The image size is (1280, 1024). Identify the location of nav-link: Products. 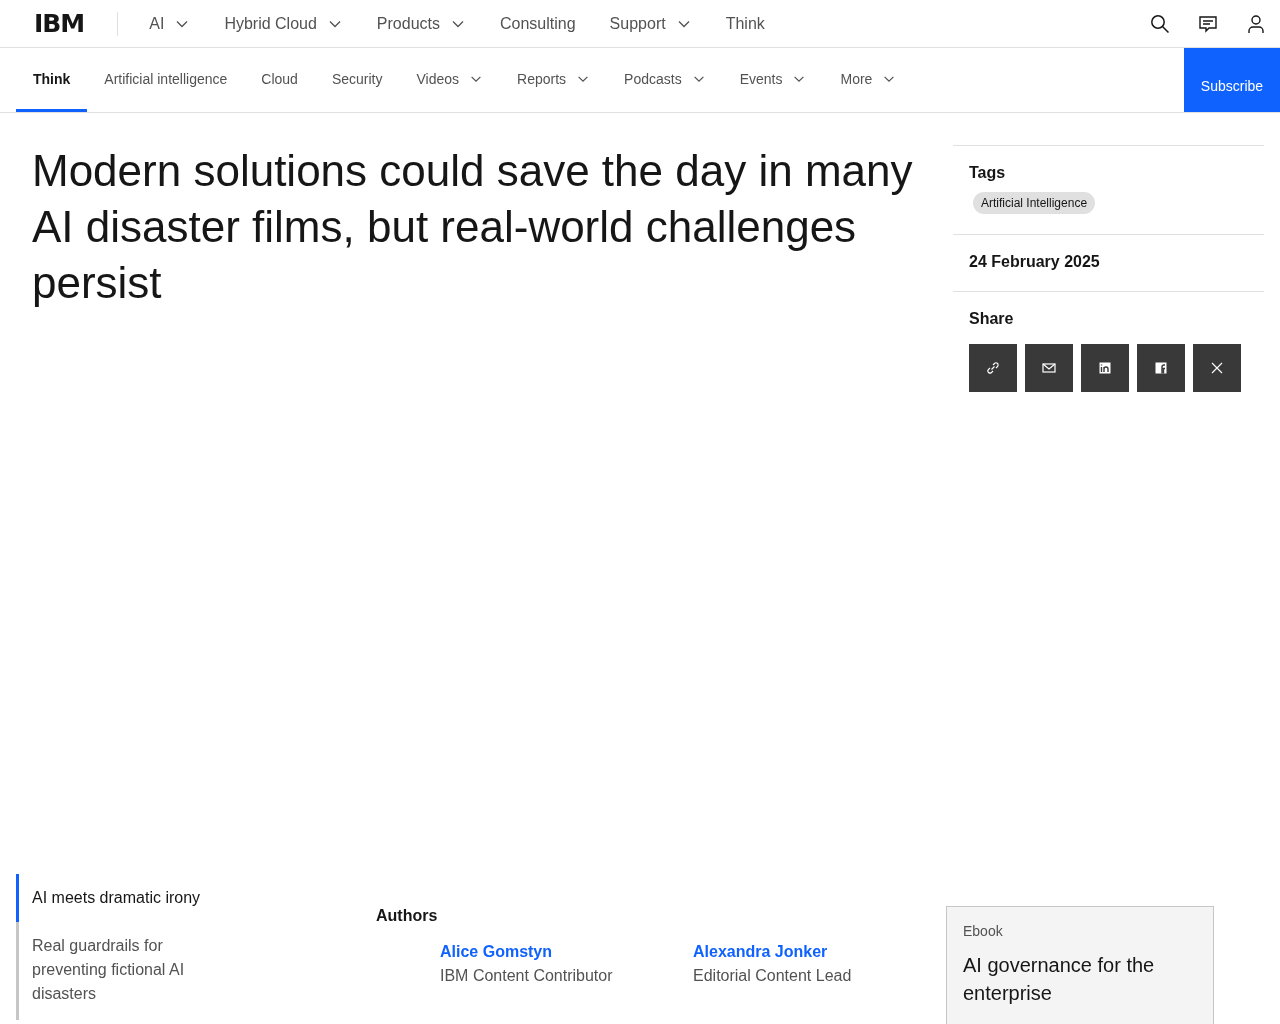
(421, 23).